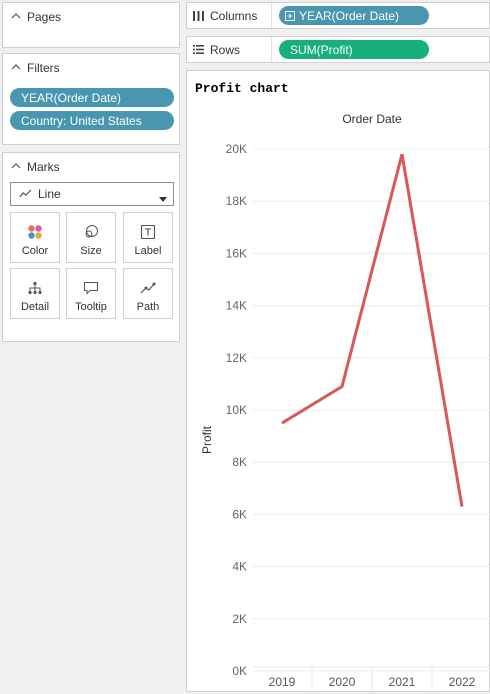 The width and height of the screenshot is (490, 694). I want to click on columns-icon, so click(198, 15).